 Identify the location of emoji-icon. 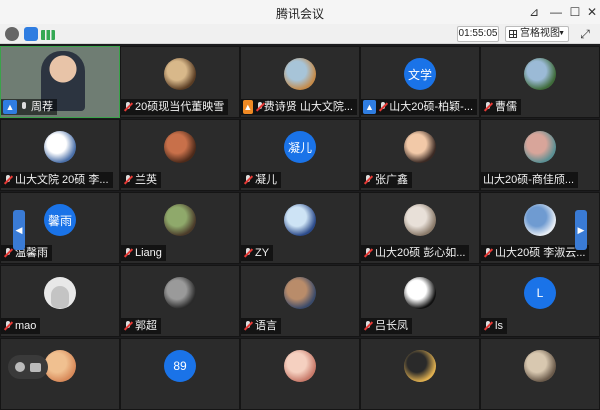
(19, 367).